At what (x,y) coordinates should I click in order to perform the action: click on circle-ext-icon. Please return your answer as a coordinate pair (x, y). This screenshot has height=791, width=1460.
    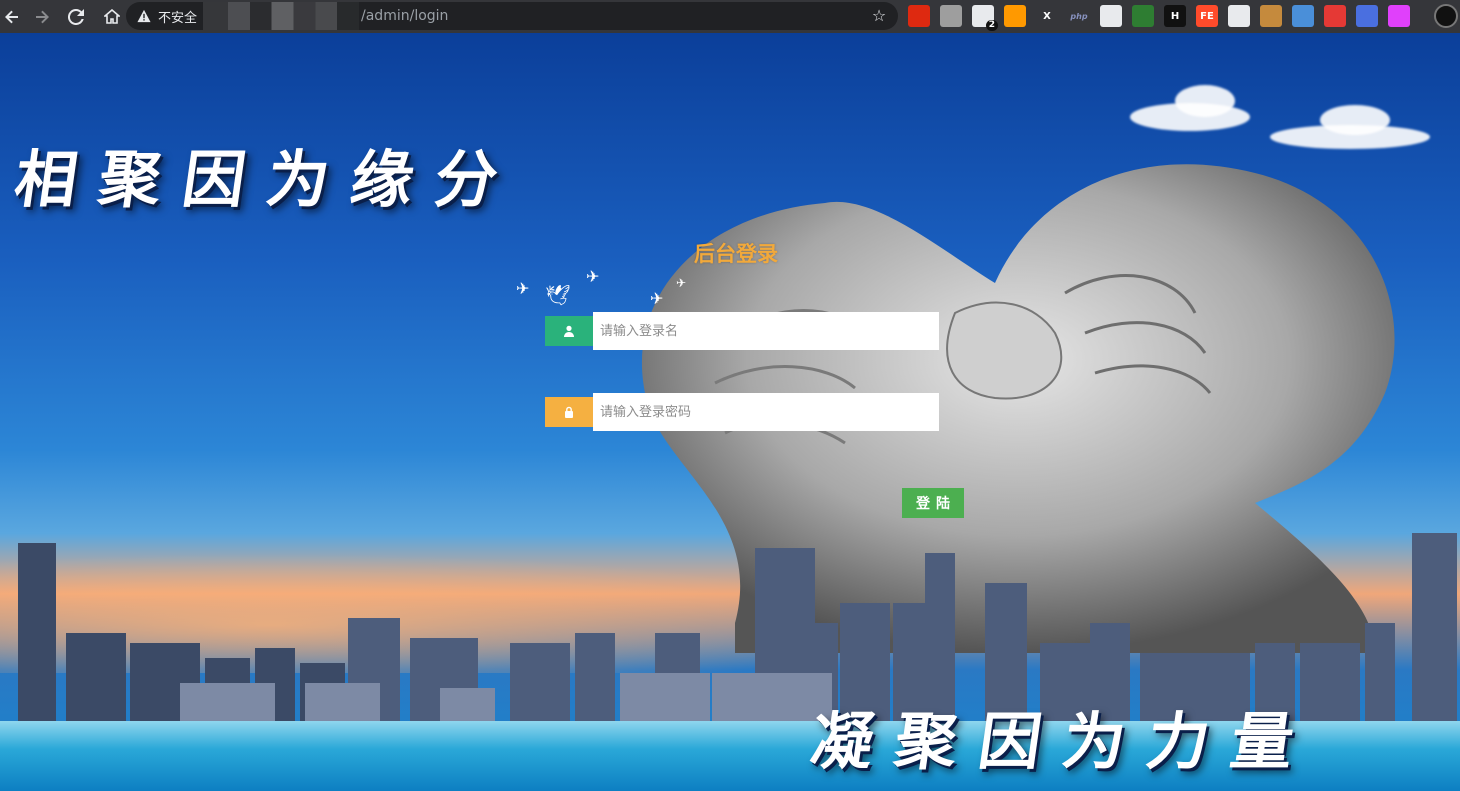
    Looking at the image, I should click on (951, 16).